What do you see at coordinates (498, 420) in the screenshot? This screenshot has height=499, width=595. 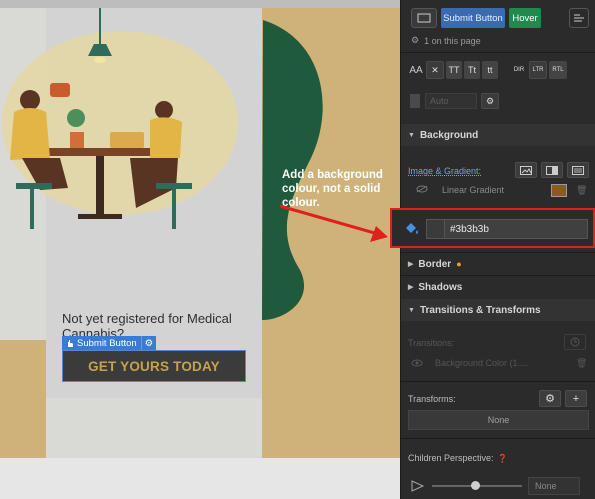 I see `transforms-none-box: None` at bounding box center [498, 420].